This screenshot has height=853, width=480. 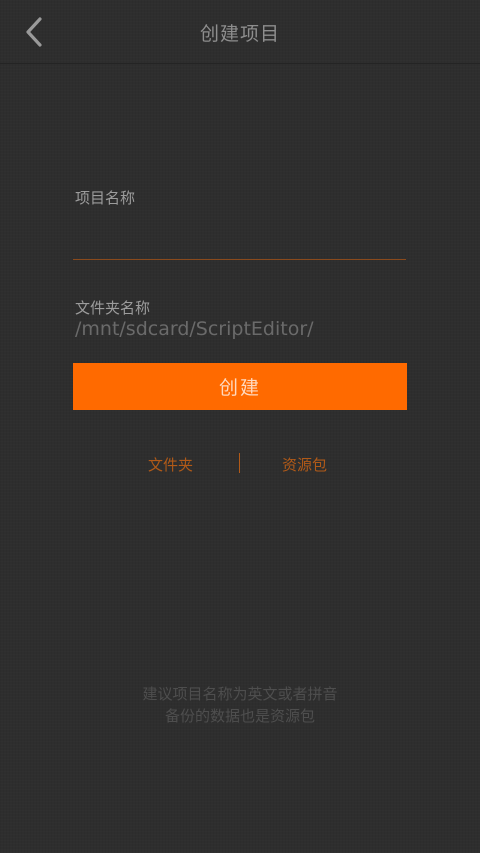 I want to click on project-name-input, so click(x=239, y=241).